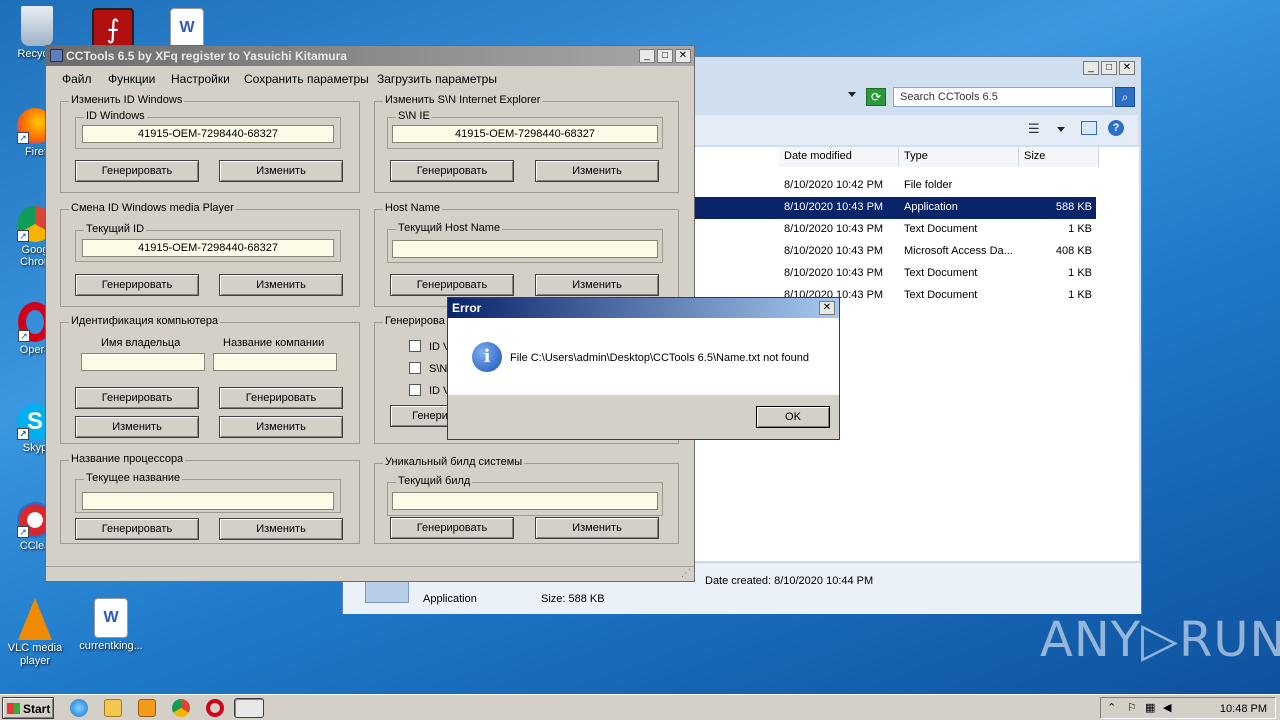 This screenshot has height=720, width=1280. What do you see at coordinates (895, 208) in the screenshot?
I see `file-row-selected: 8/10/2020 10:43 PM Application 588 KB` at bounding box center [895, 208].